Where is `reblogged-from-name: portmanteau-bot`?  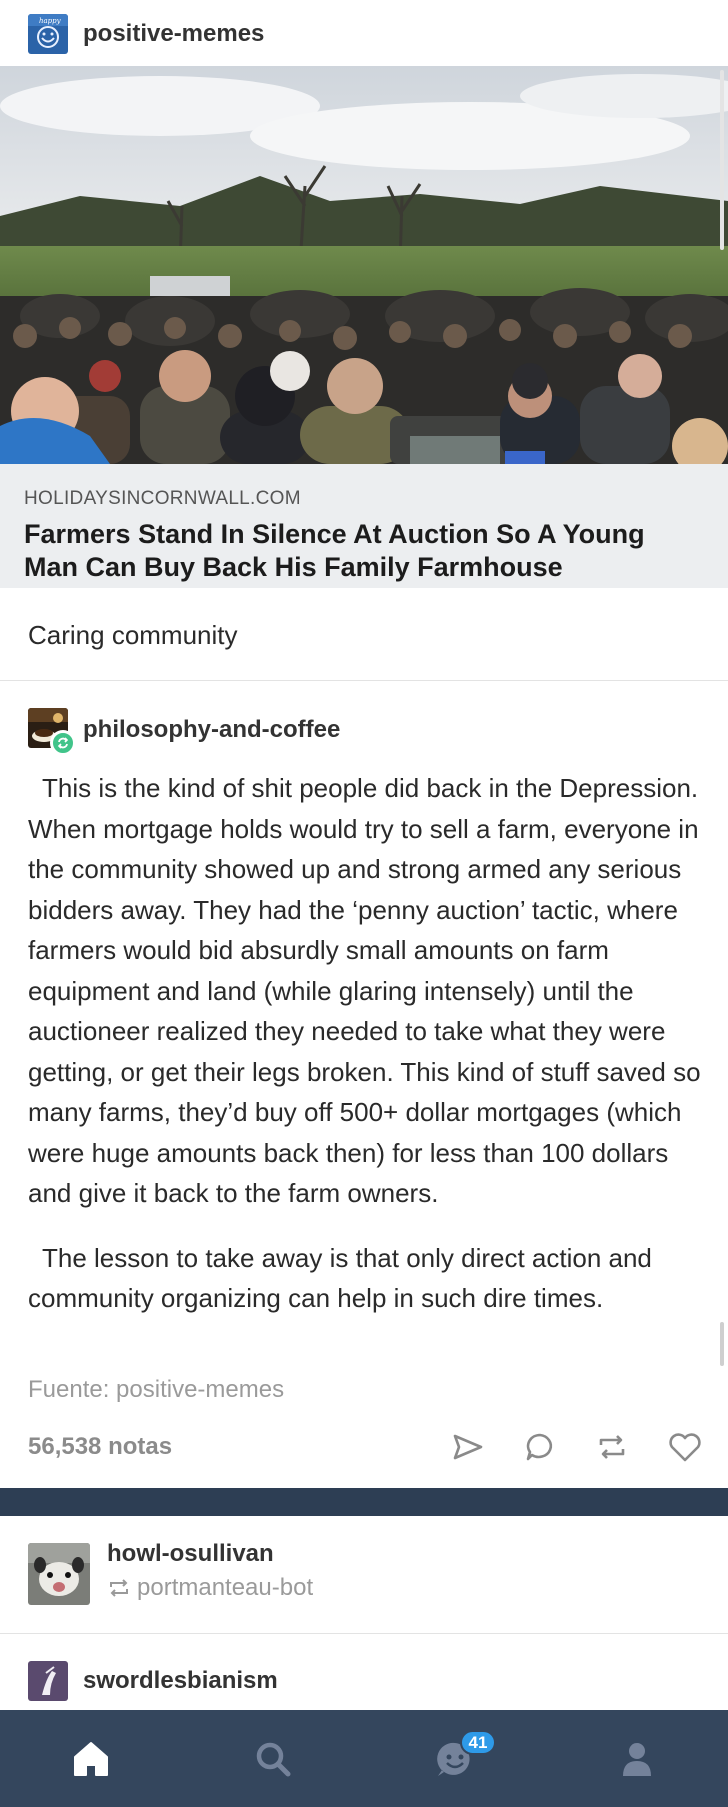
reblogged-from-name: portmanteau-bot is located at coordinates (225, 1587).